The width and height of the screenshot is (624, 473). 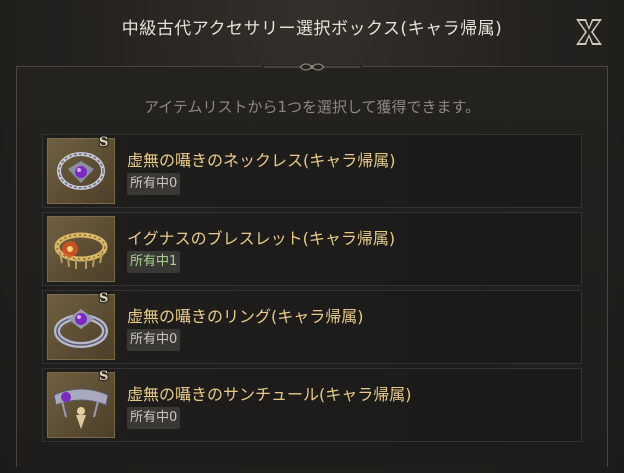 I want to click on item-name: イグナスのブレスレット(キャラ帰属), so click(x=261, y=238).